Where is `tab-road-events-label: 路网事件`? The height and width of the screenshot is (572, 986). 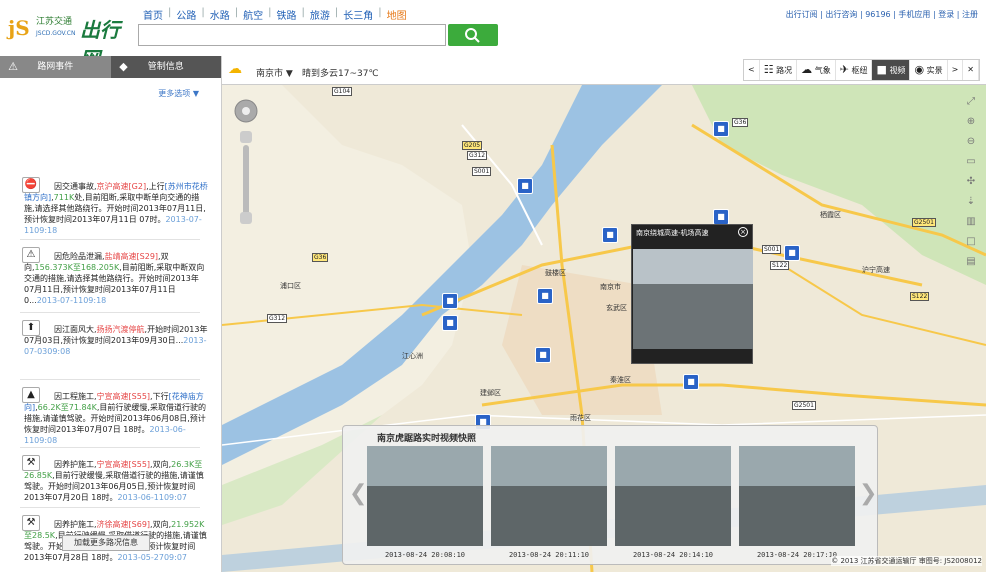 tab-road-events-label: 路网事件 is located at coordinates (55, 67).